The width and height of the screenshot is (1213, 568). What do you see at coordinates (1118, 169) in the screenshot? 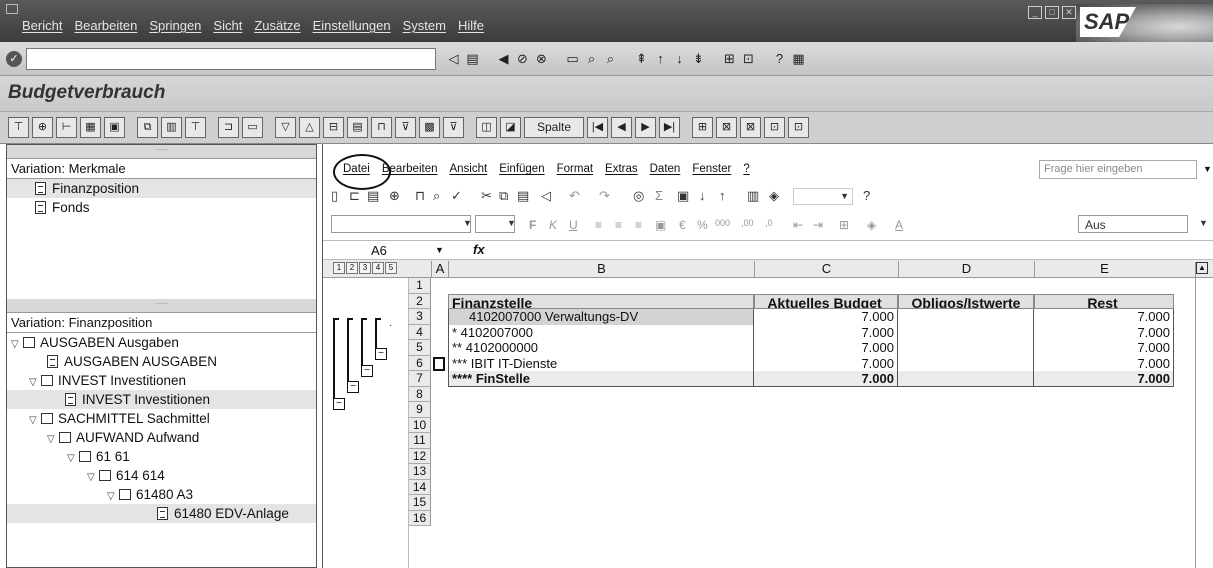
I see `ask-question-input: Frage hier eingeben` at bounding box center [1118, 169].